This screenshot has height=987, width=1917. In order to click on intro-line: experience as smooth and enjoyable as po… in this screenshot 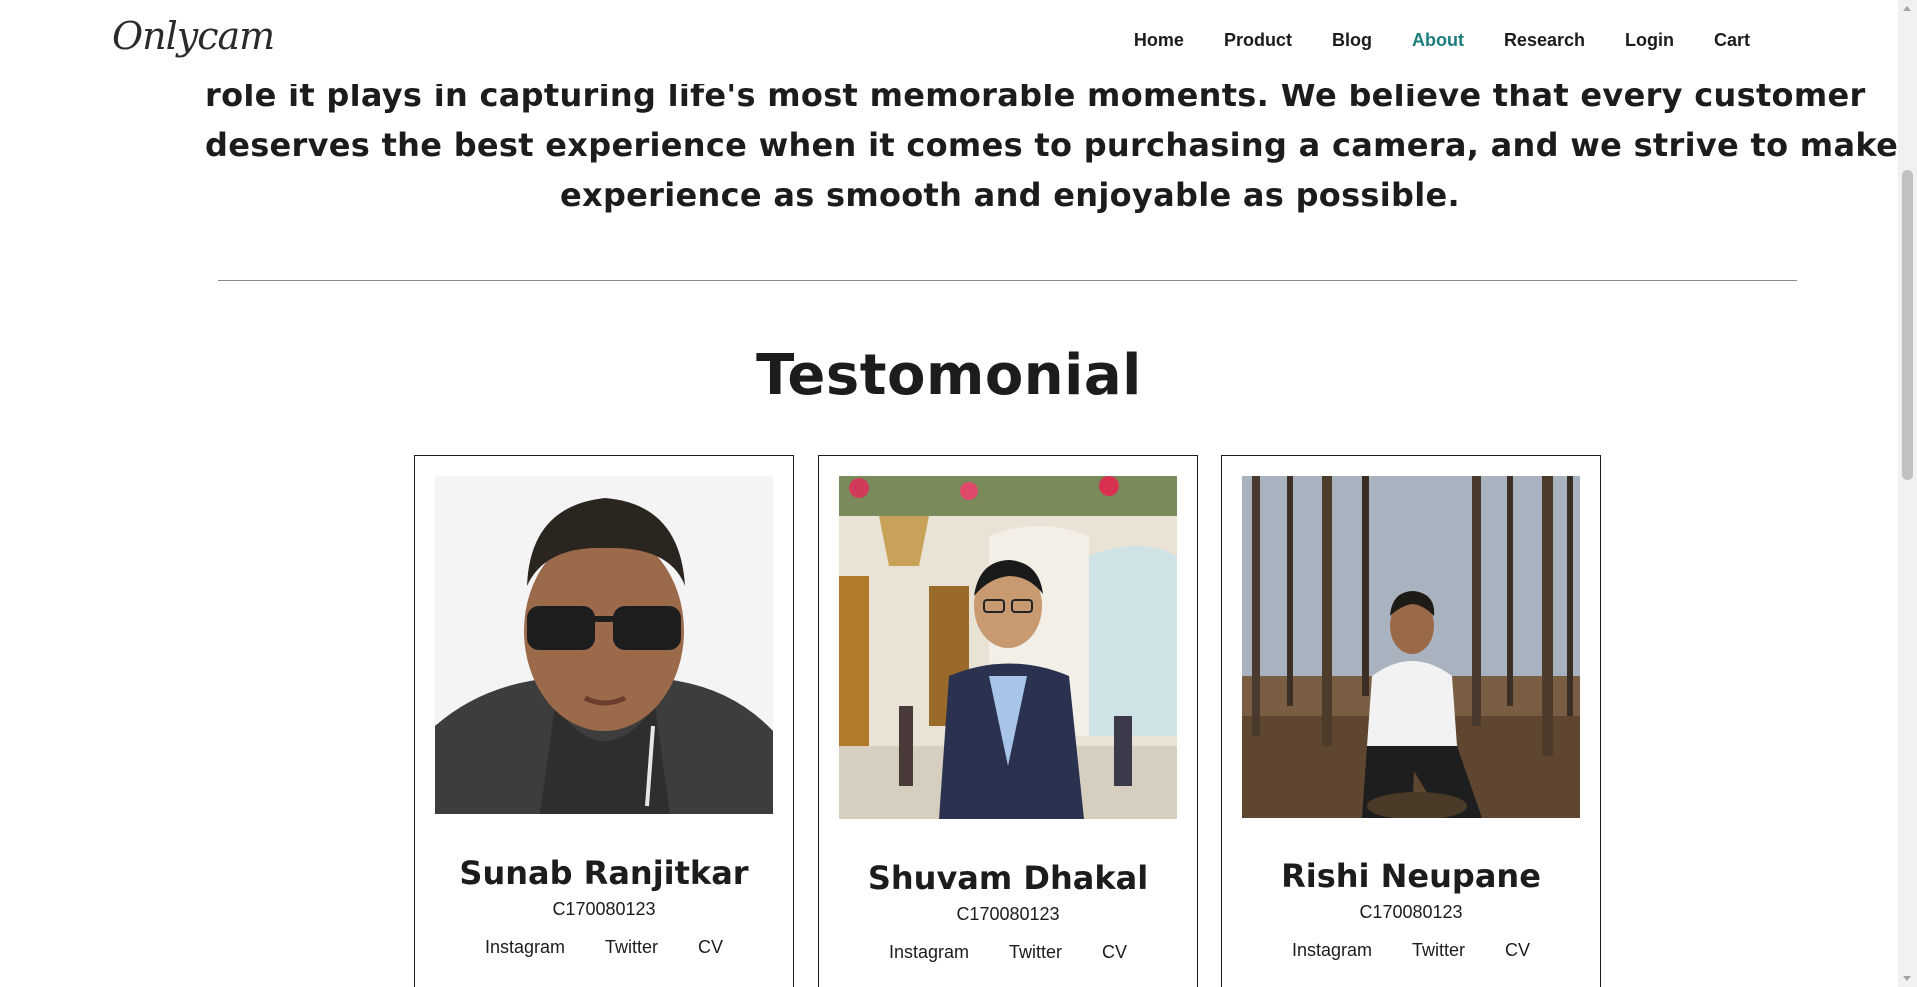, I will do `click(1010, 195)`.